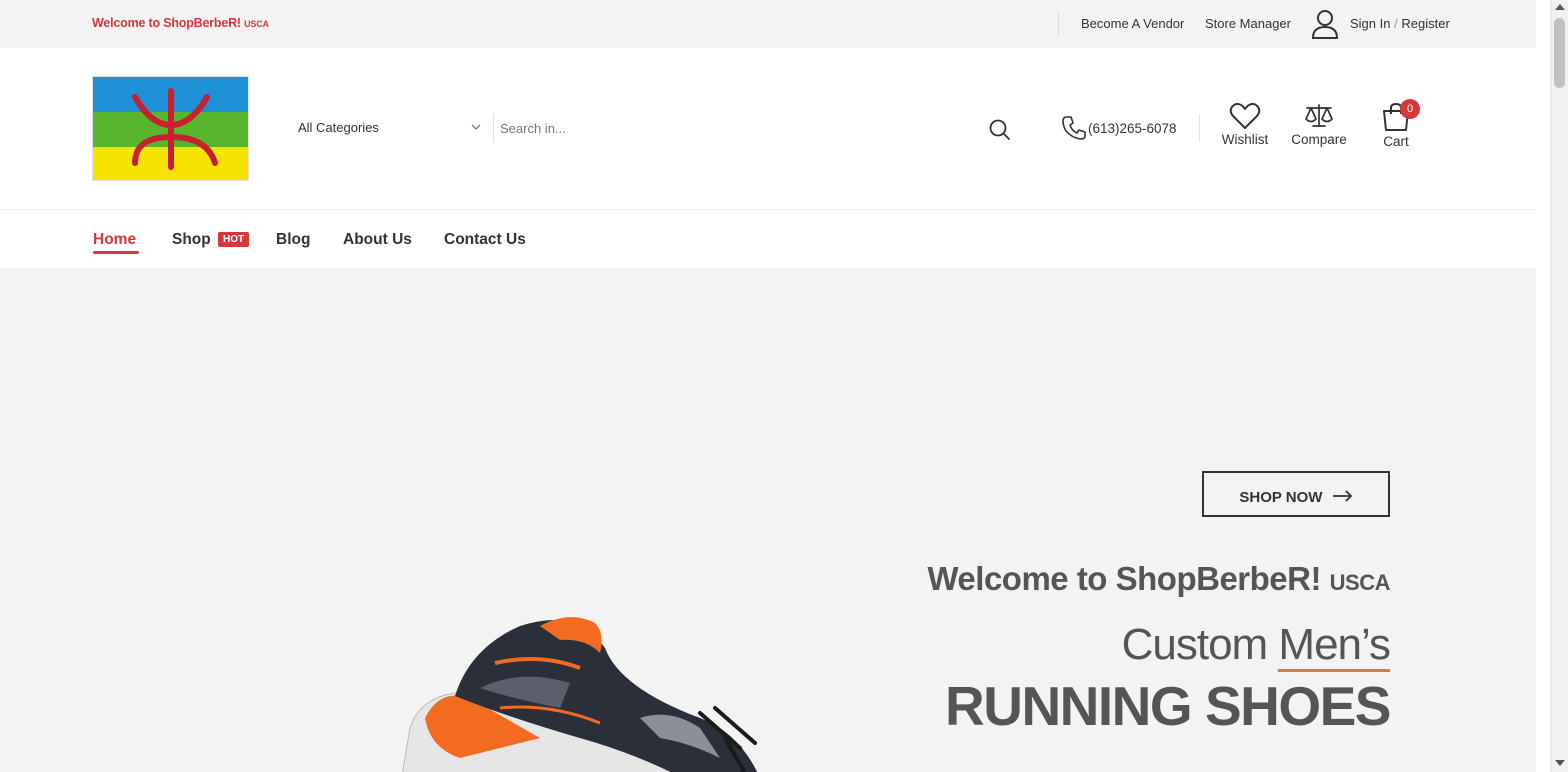  I want to click on heart-icon, so click(1245, 115).